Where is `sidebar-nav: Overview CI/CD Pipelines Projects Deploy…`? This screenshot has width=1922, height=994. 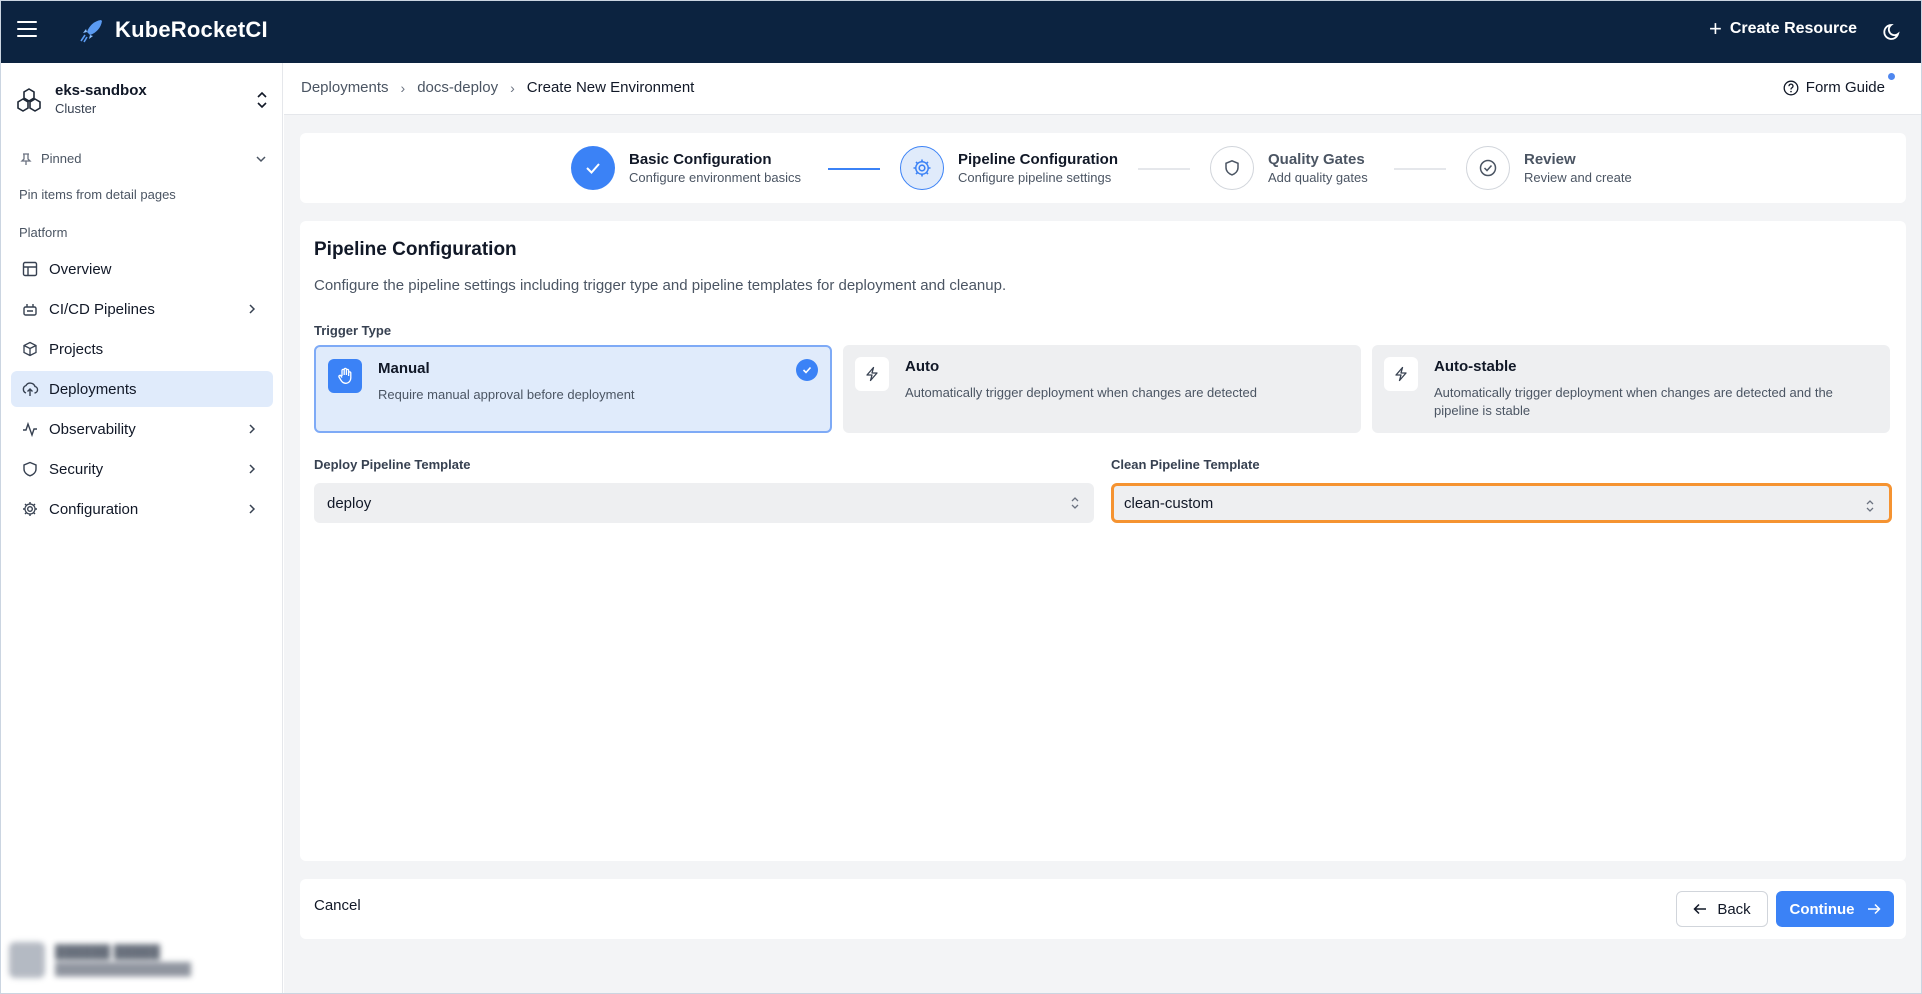
sidebar-nav: Overview CI/CD Pipelines Projects Deploy… is located at coordinates (142, 391).